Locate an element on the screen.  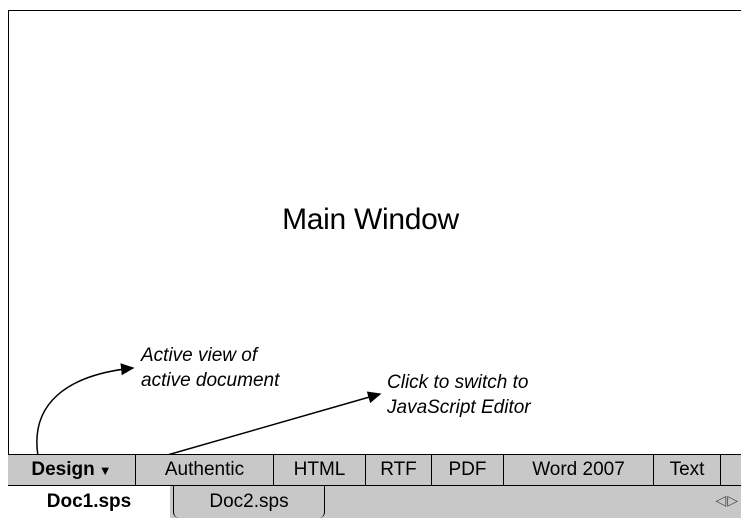
doc-tab-doc1: Doc1.sps is located at coordinates (89, 502).